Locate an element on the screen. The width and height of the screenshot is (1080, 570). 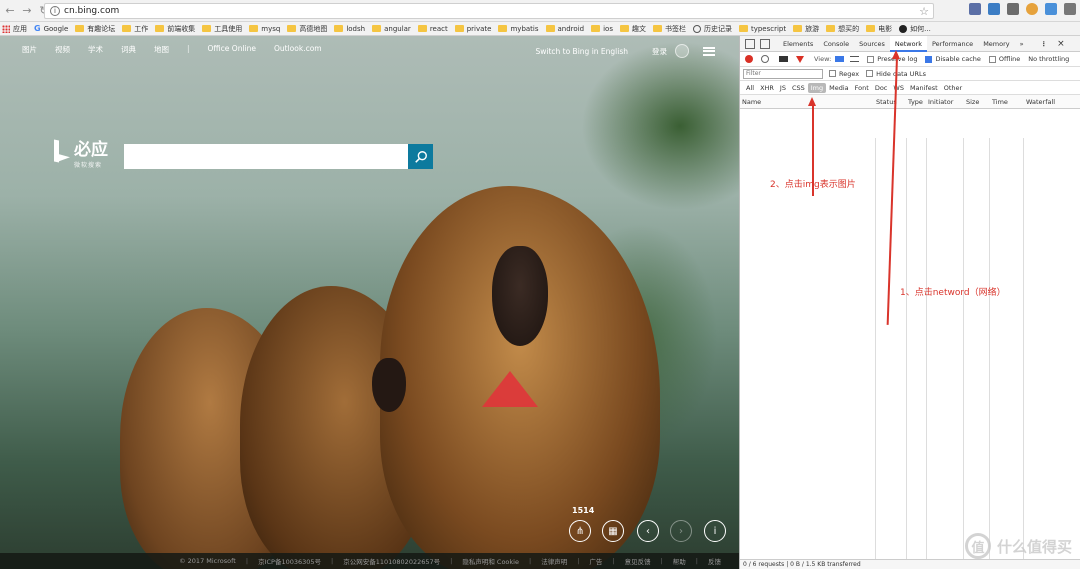
devtools-menu-icon: ⋮ is located at coordinates (1044, 44).